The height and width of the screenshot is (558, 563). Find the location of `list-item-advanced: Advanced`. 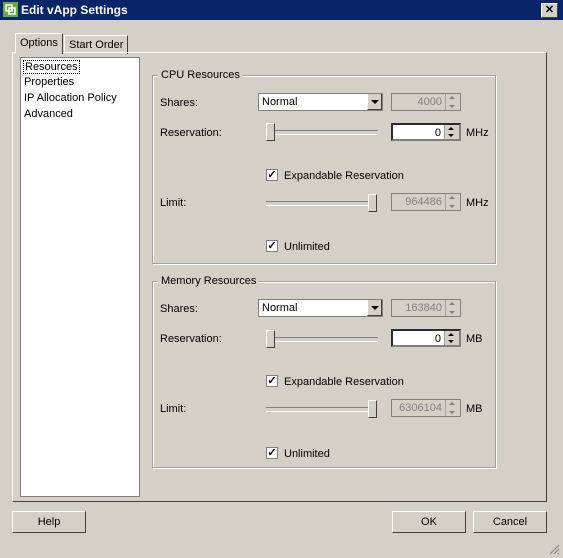

list-item-advanced: Advanced is located at coordinates (48, 114).